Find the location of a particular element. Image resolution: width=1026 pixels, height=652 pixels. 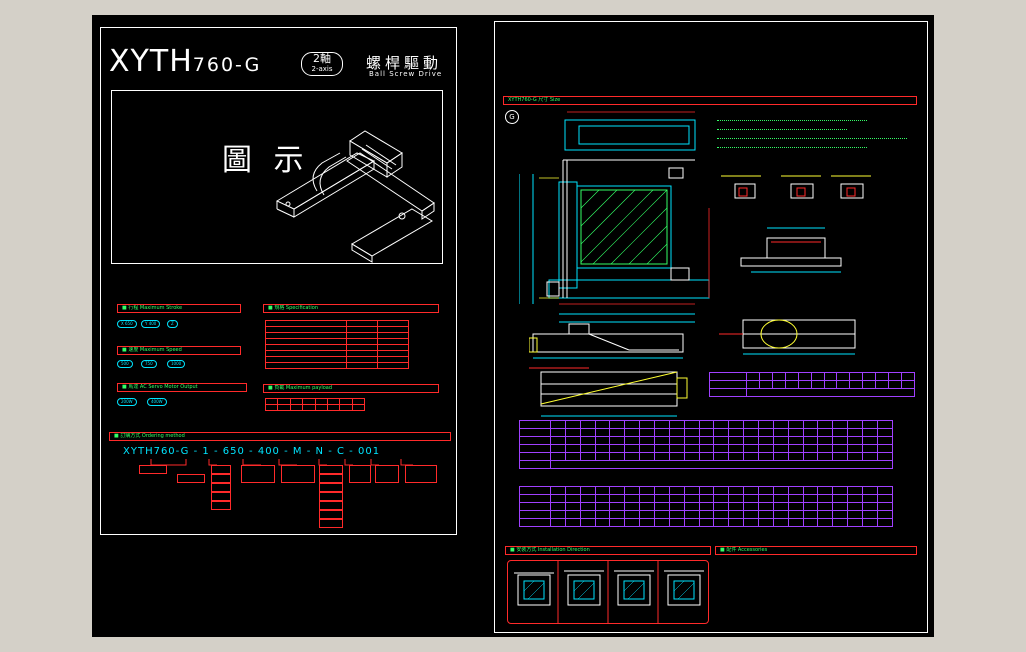

order-box-n is located at coordinates (360, 474).